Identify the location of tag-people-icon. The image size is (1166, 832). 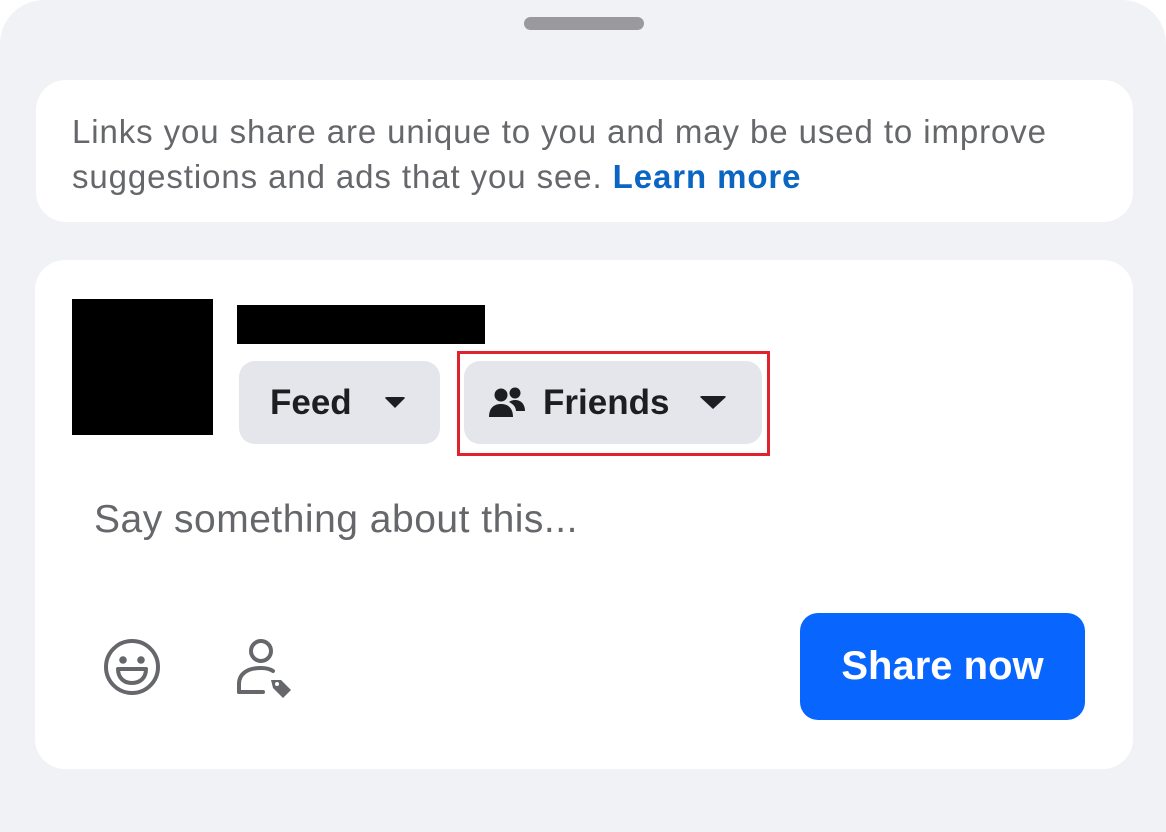
(264, 668).